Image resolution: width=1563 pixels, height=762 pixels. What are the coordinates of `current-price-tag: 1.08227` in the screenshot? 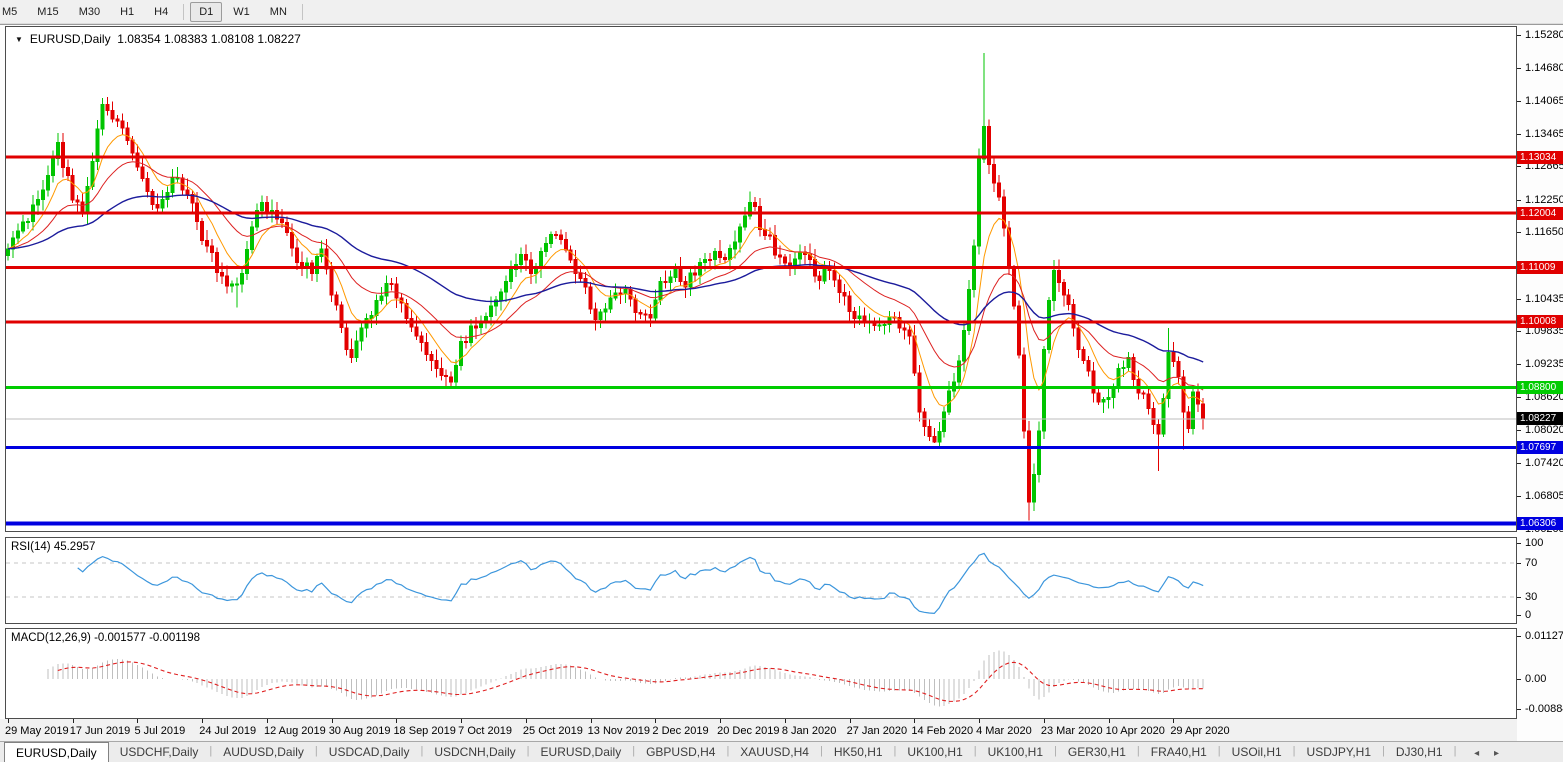 It's located at (1540, 419).